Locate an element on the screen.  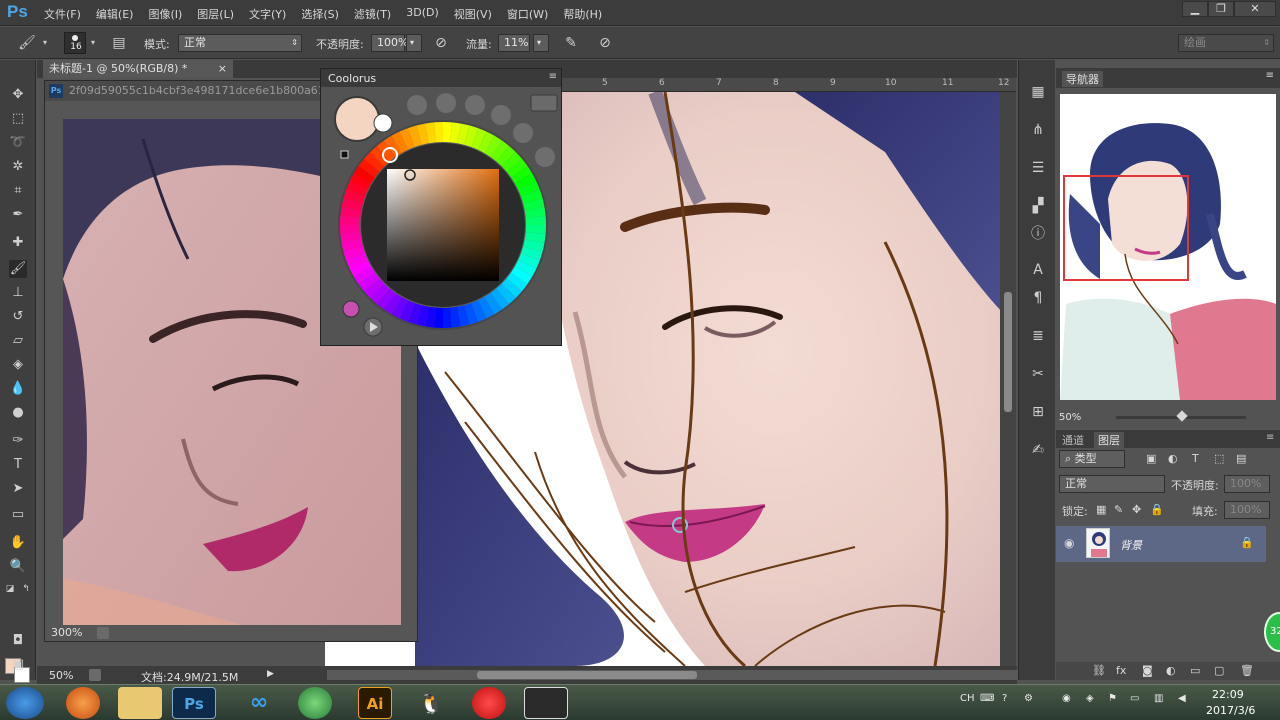
move-tool-icon: ✥ is located at coordinates (18, 95).